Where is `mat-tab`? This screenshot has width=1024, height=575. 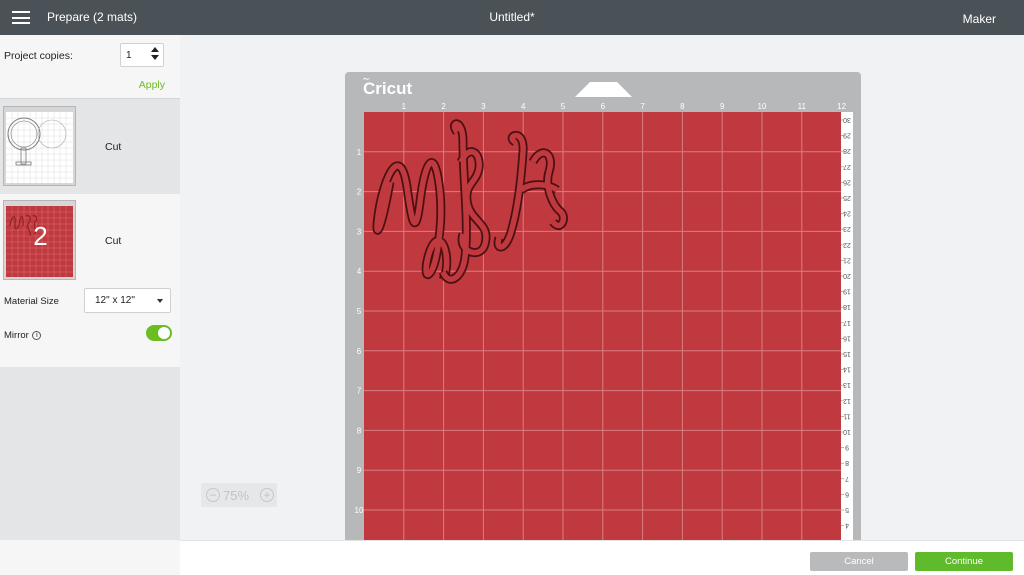
mat-tab is located at coordinates (603, 89).